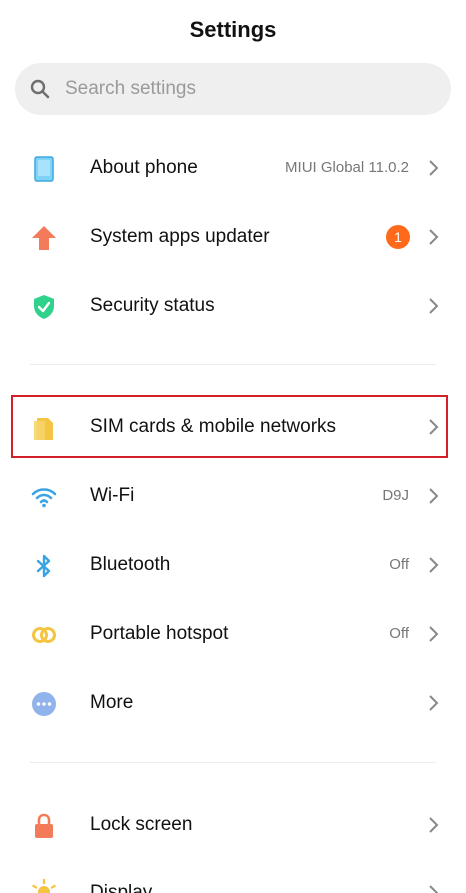 The height and width of the screenshot is (893, 466). I want to click on up-arrow-icon, so click(44, 238).